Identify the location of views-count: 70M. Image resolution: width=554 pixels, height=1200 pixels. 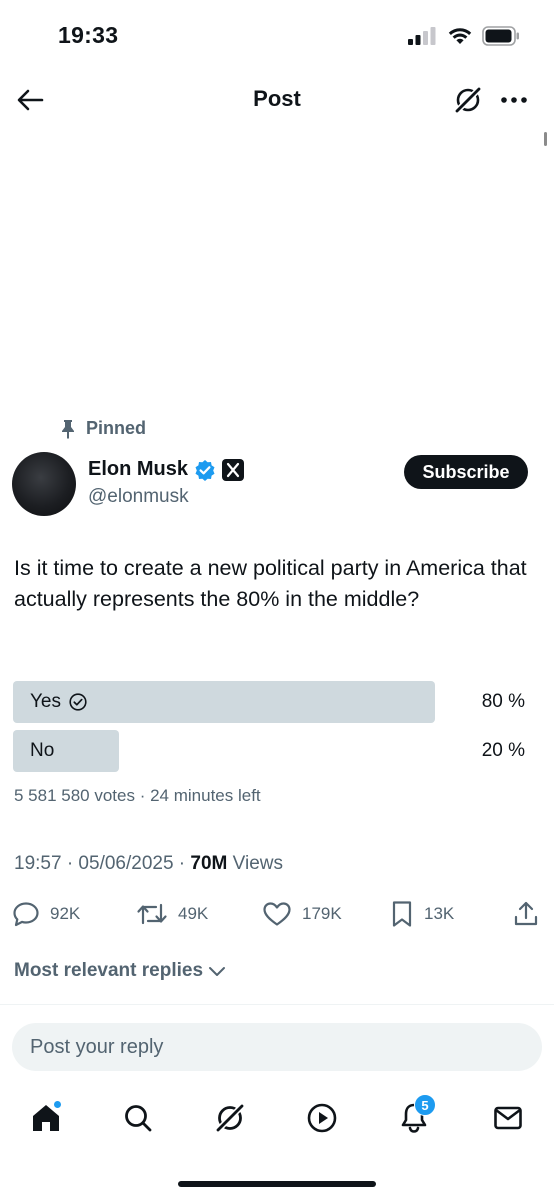
(208, 863).